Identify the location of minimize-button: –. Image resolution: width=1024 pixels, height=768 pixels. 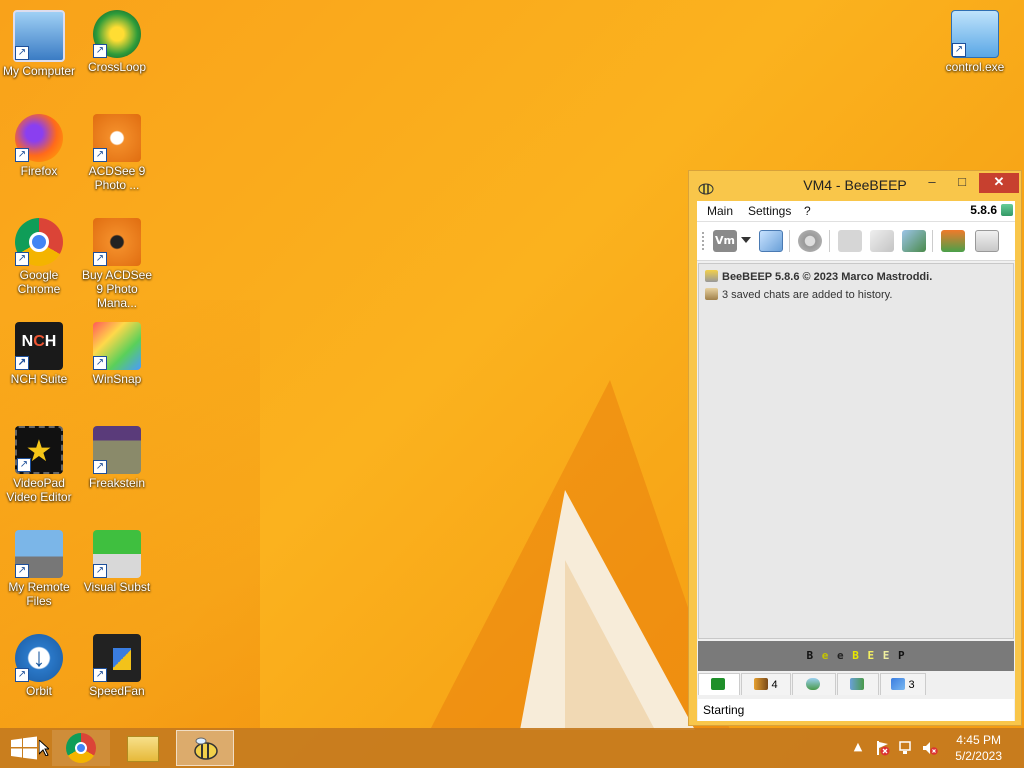
(932, 183).